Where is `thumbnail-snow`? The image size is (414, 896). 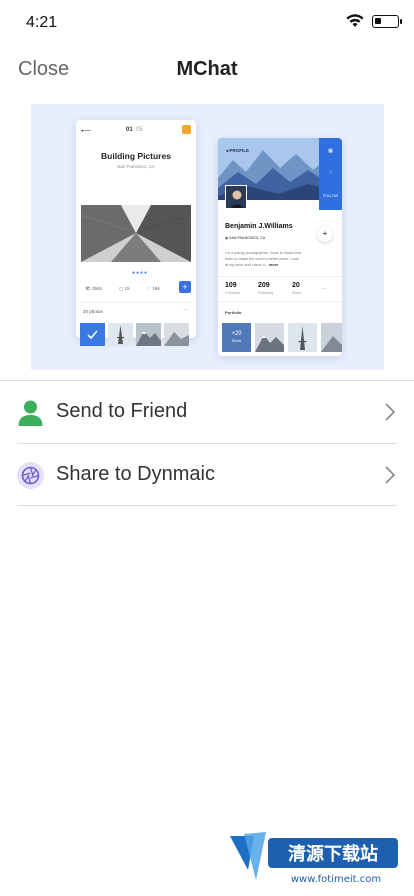 thumbnail-snow is located at coordinates (176, 334).